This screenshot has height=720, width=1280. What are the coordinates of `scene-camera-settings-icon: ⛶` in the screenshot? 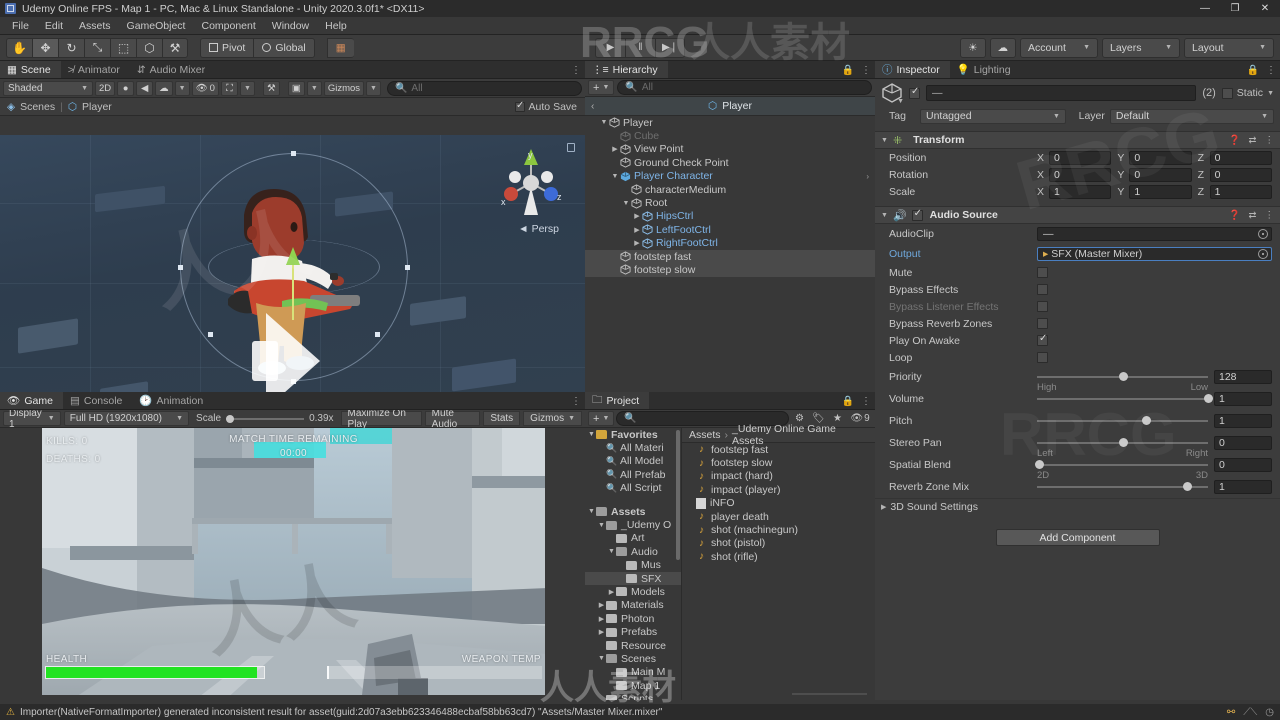 It's located at (229, 88).